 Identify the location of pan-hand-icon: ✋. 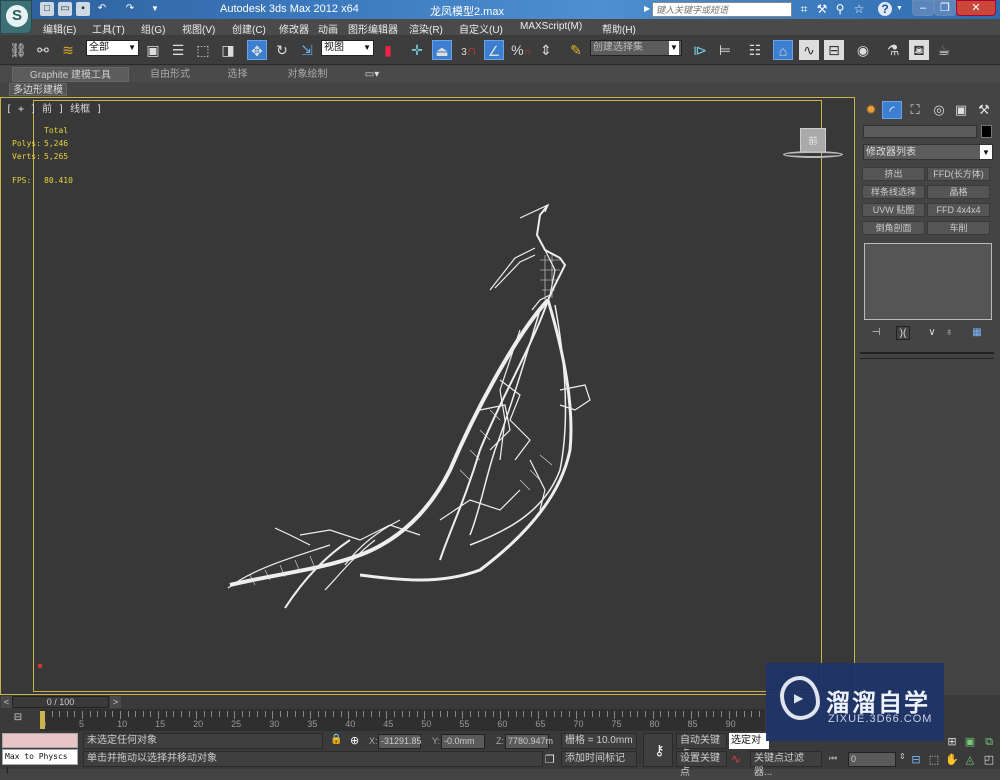
(952, 760).